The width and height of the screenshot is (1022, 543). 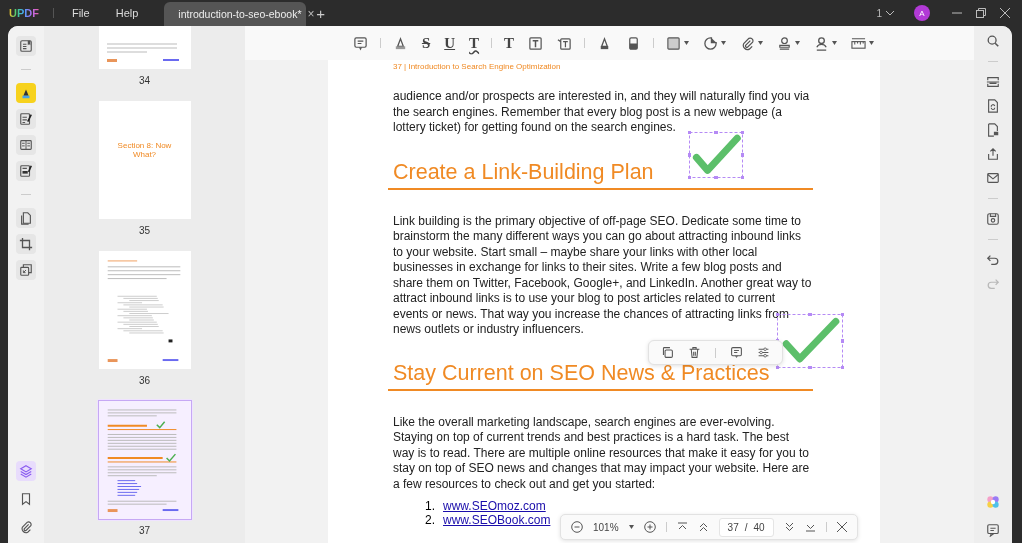 What do you see at coordinates (746, 527) in the screenshot?
I see `page-number-field: 37 / 40` at bounding box center [746, 527].